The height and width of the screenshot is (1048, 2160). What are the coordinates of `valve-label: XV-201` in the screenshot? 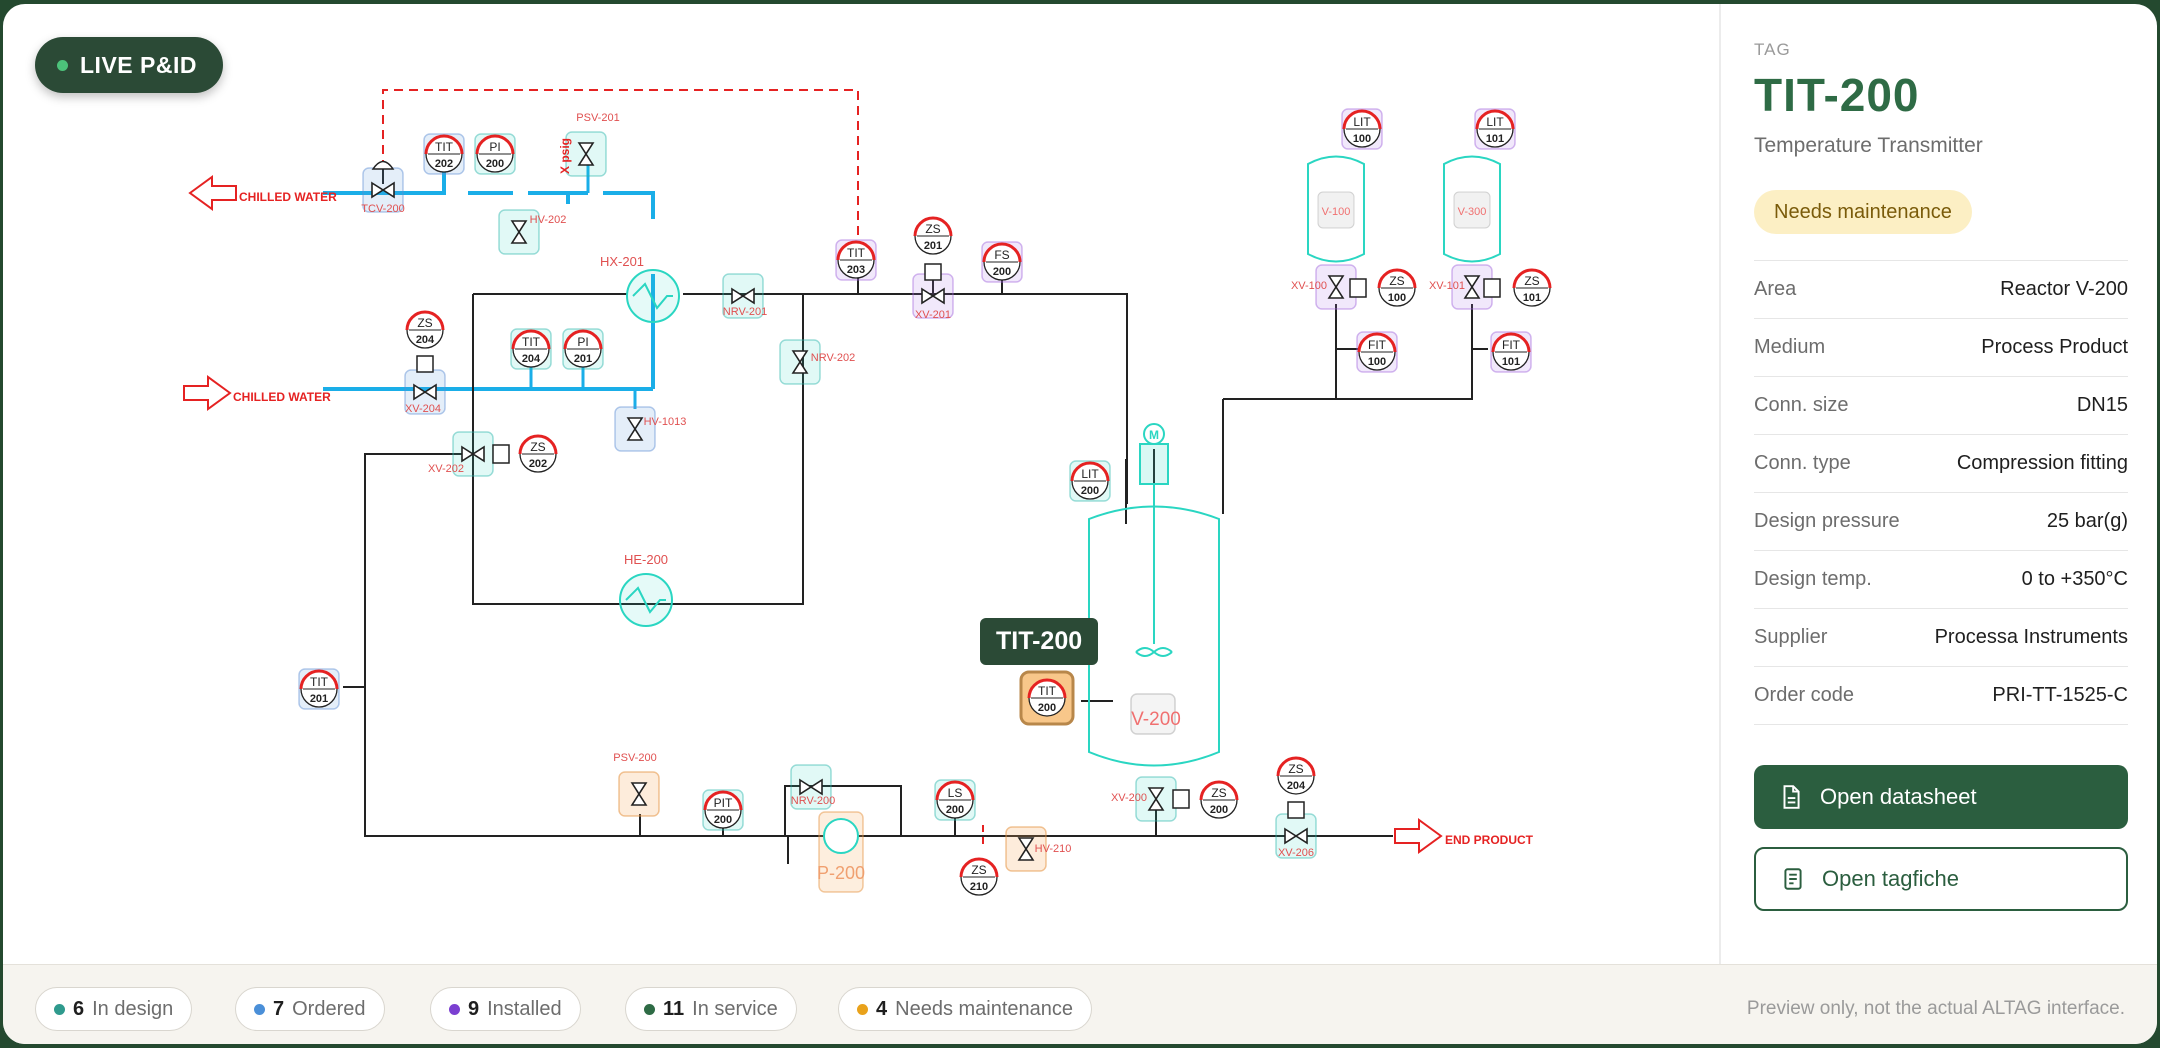 It's located at (933, 315).